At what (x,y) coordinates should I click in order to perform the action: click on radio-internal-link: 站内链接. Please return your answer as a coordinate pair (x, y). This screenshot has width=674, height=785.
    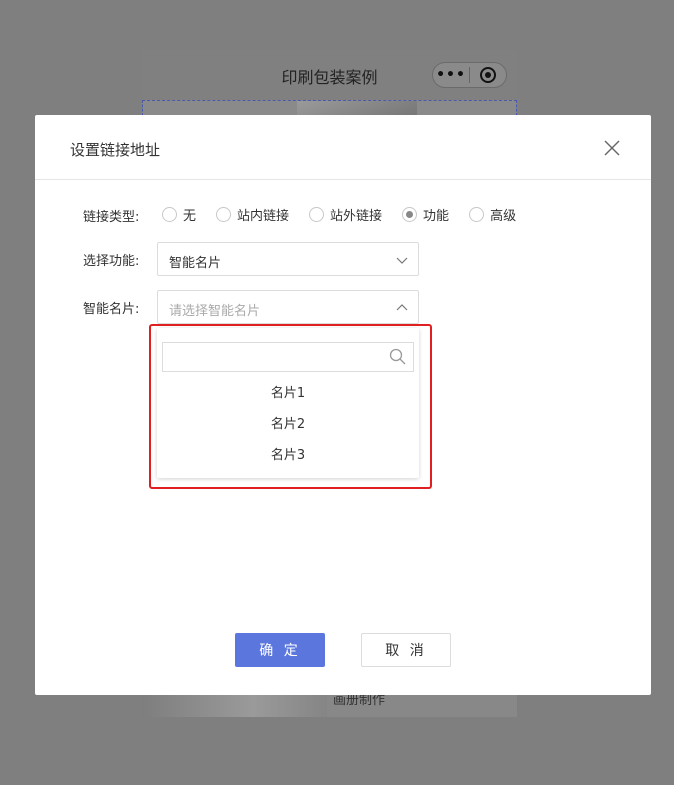
    Looking at the image, I should click on (252, 214).